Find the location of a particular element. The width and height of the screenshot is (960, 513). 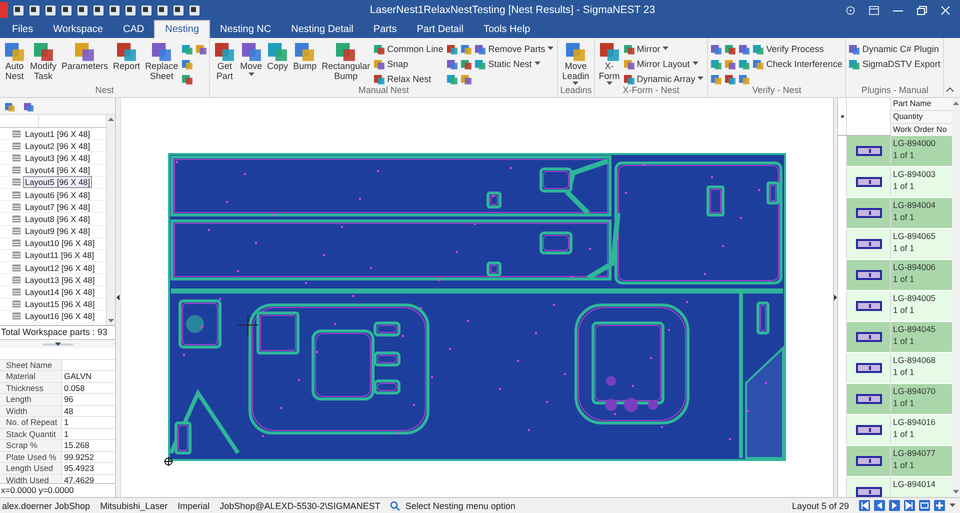

tree-item: Layout2 [96 X 48] is located at coordinates (57, 146).